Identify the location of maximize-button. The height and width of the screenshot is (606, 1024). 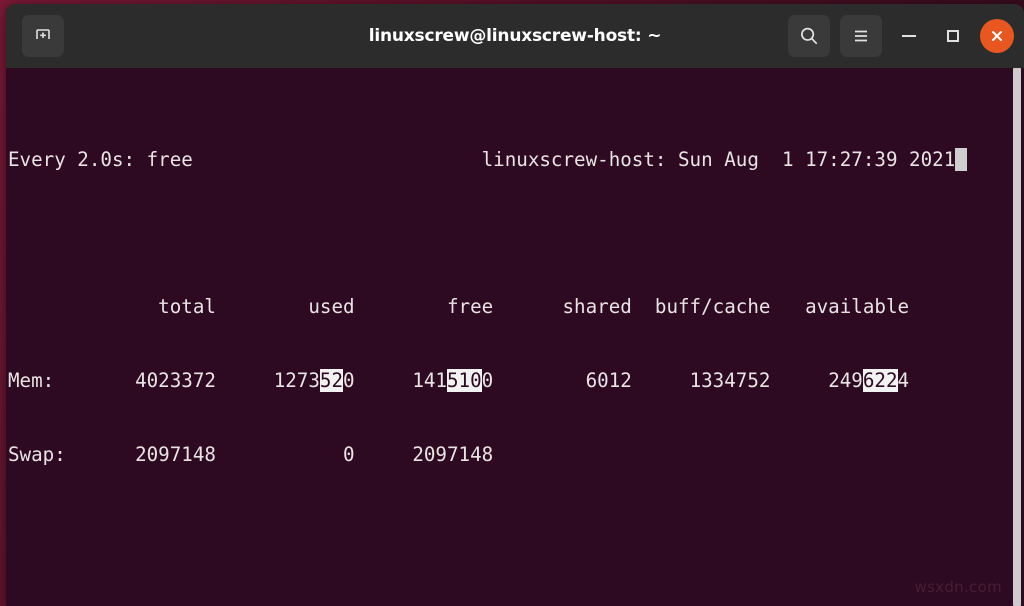
(953, 36).